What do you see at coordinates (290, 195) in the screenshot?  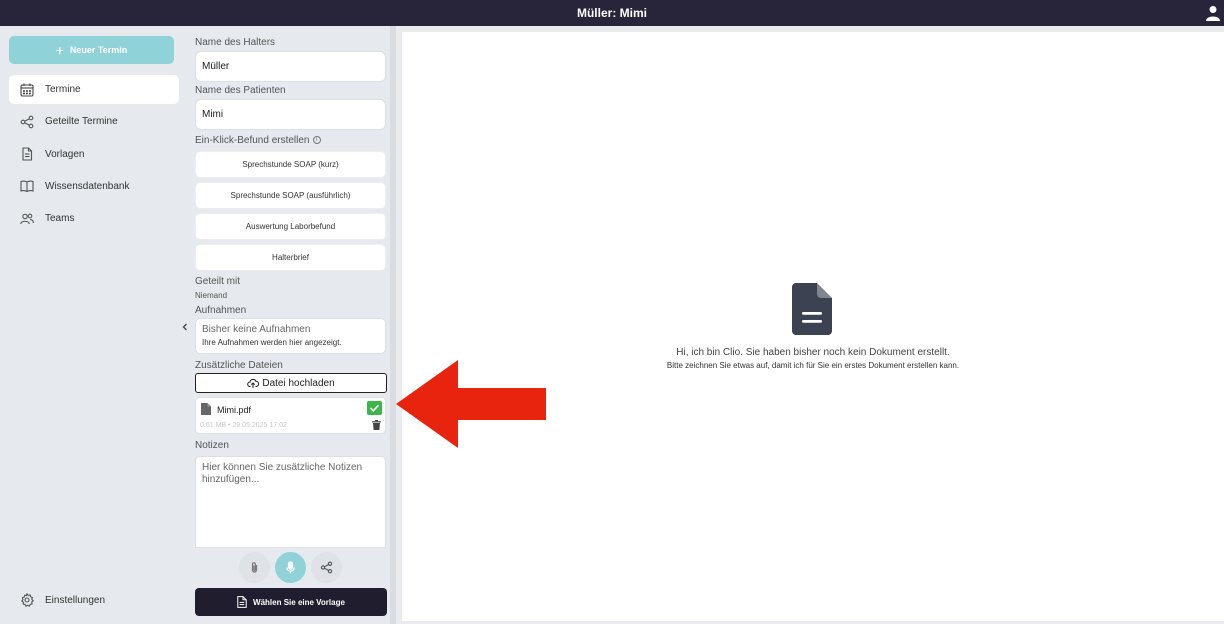 I see `soap-detailed-button: Sprechstunde SOAP (ausführlich)` at bounding box center [290, 195].